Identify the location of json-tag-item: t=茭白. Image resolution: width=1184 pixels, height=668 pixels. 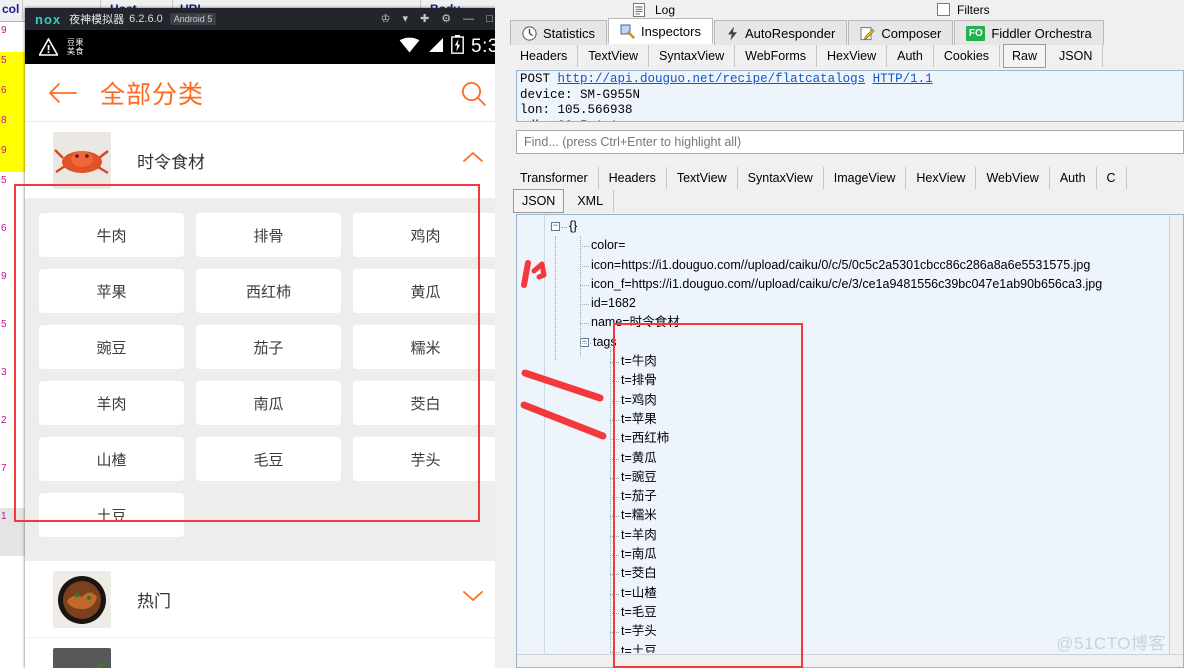
(856, 573).